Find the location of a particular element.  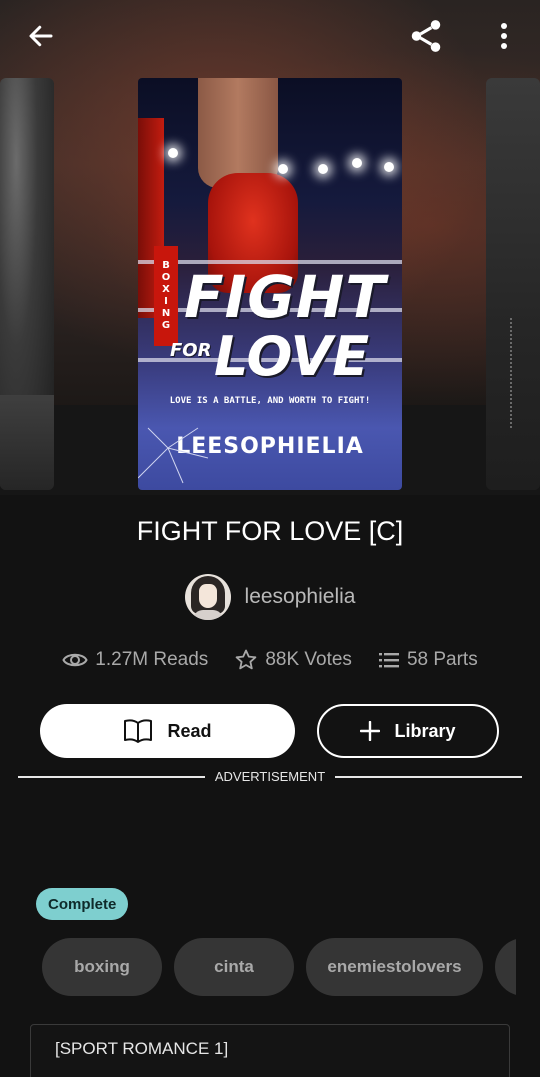

top-bar is located at coordinates (270, 36).